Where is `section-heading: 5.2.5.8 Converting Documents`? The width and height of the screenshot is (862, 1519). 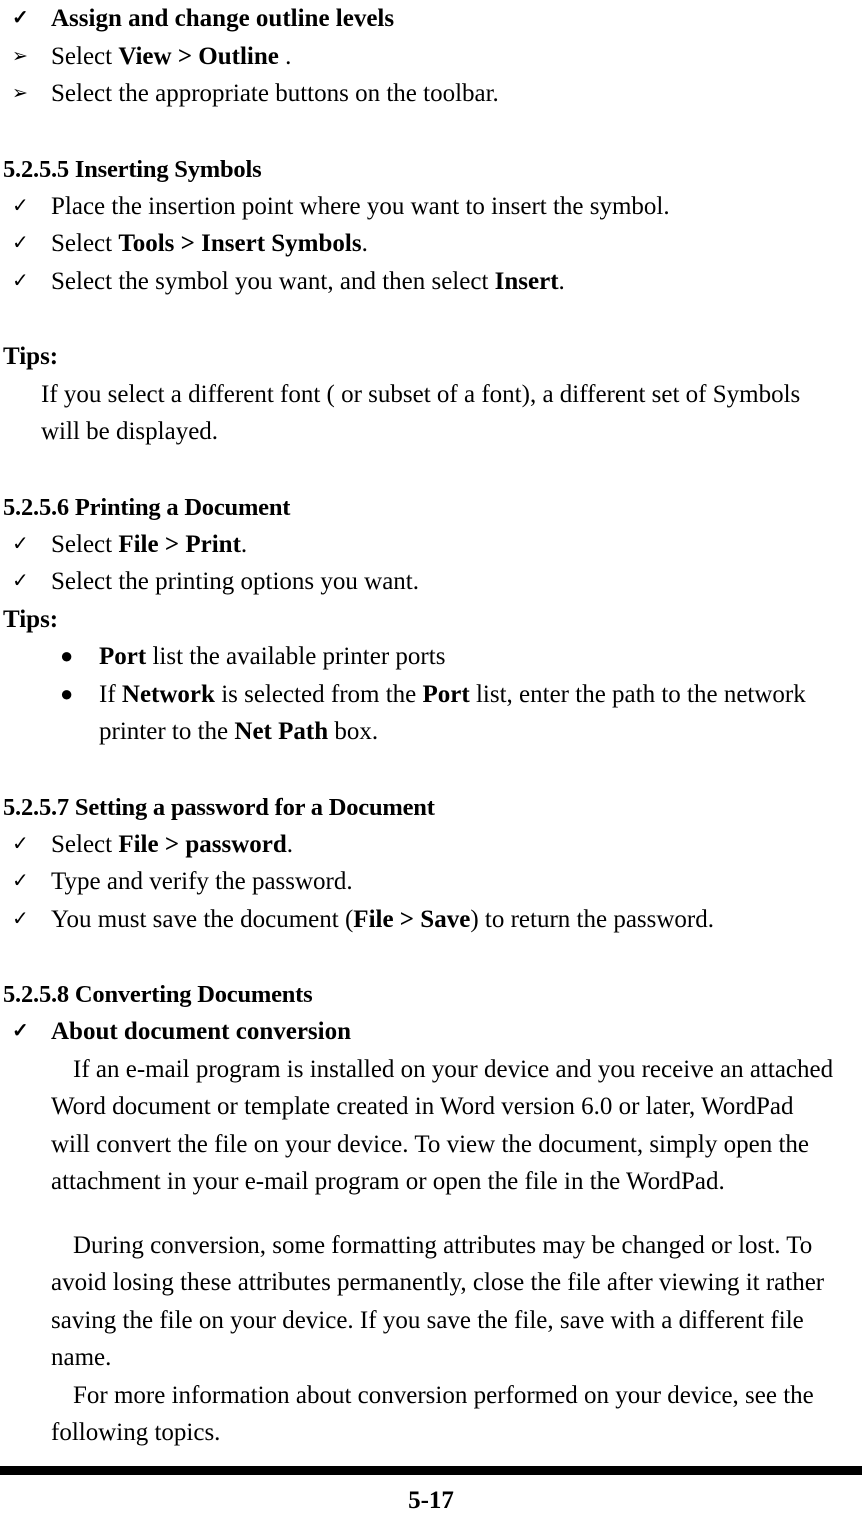 section-heading: 5.2.5.8 Converting Documents is located at coordinates (158, 994).